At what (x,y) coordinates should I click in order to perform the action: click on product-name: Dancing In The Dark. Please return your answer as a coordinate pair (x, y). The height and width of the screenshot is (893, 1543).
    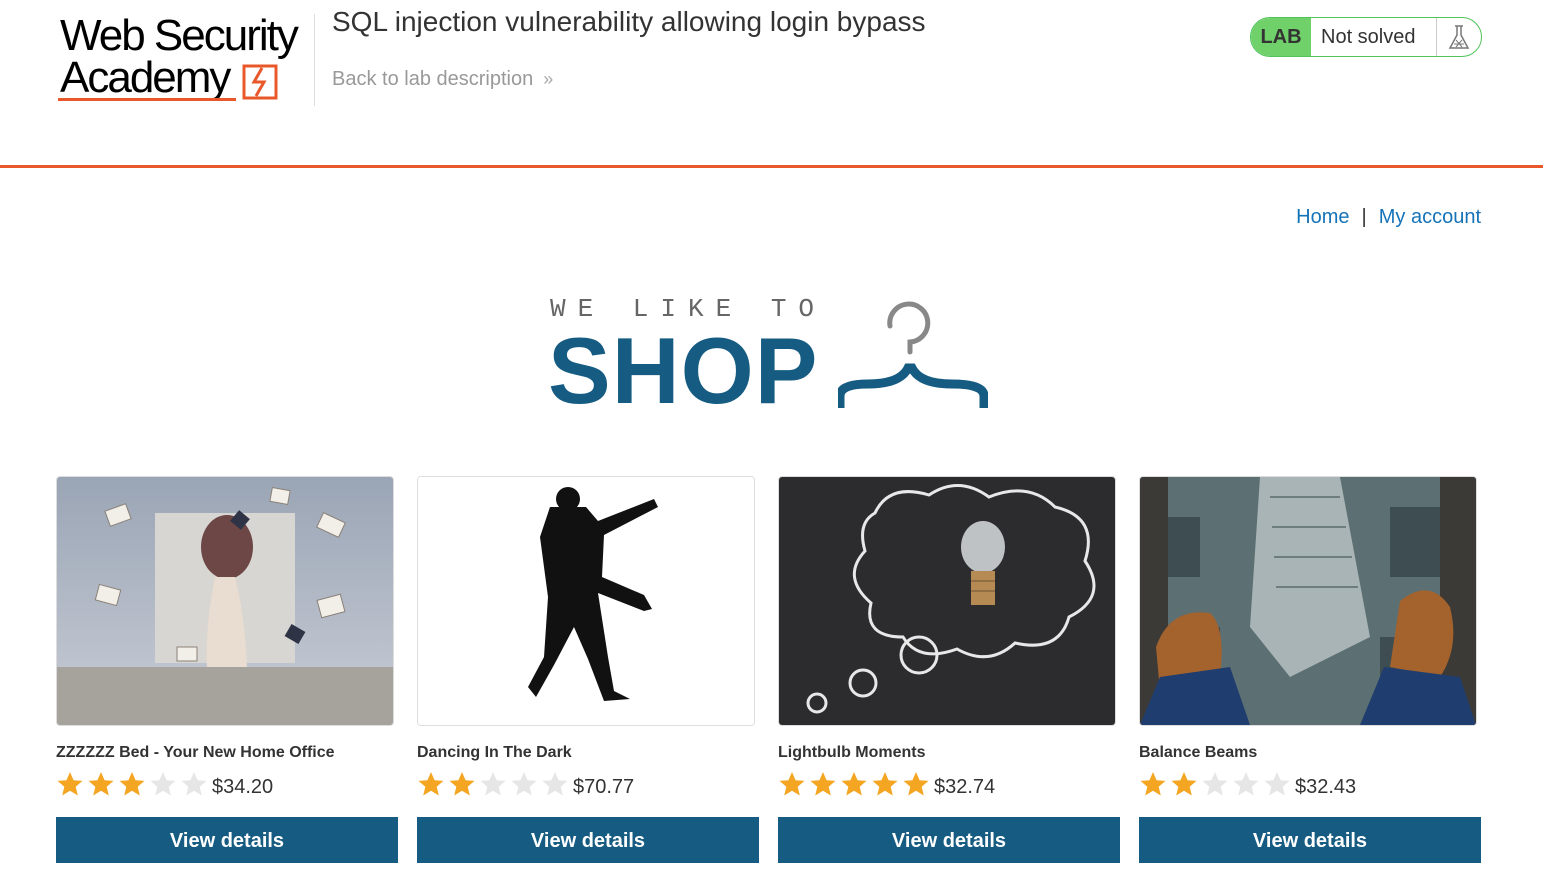
    Looking at the image, I should click on (494, 752).